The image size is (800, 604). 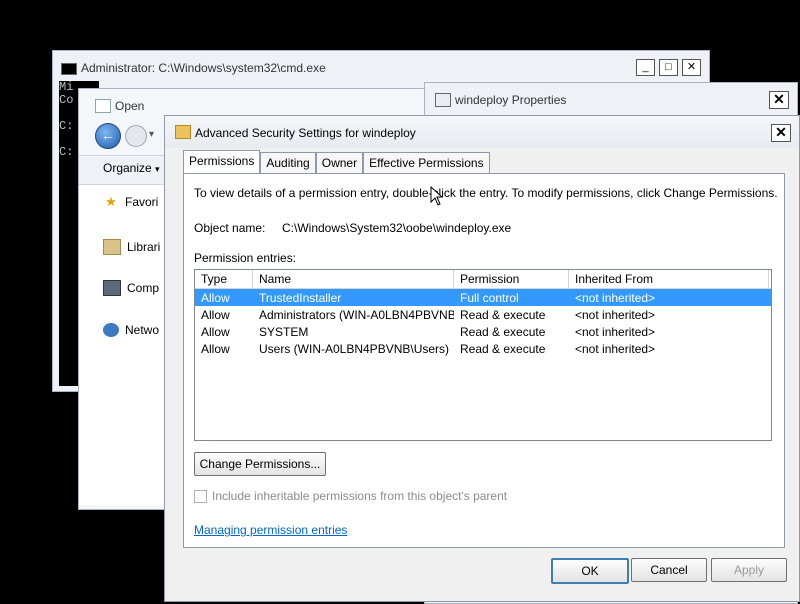 I want to click on folder-icon, so click(x=183, y=132).